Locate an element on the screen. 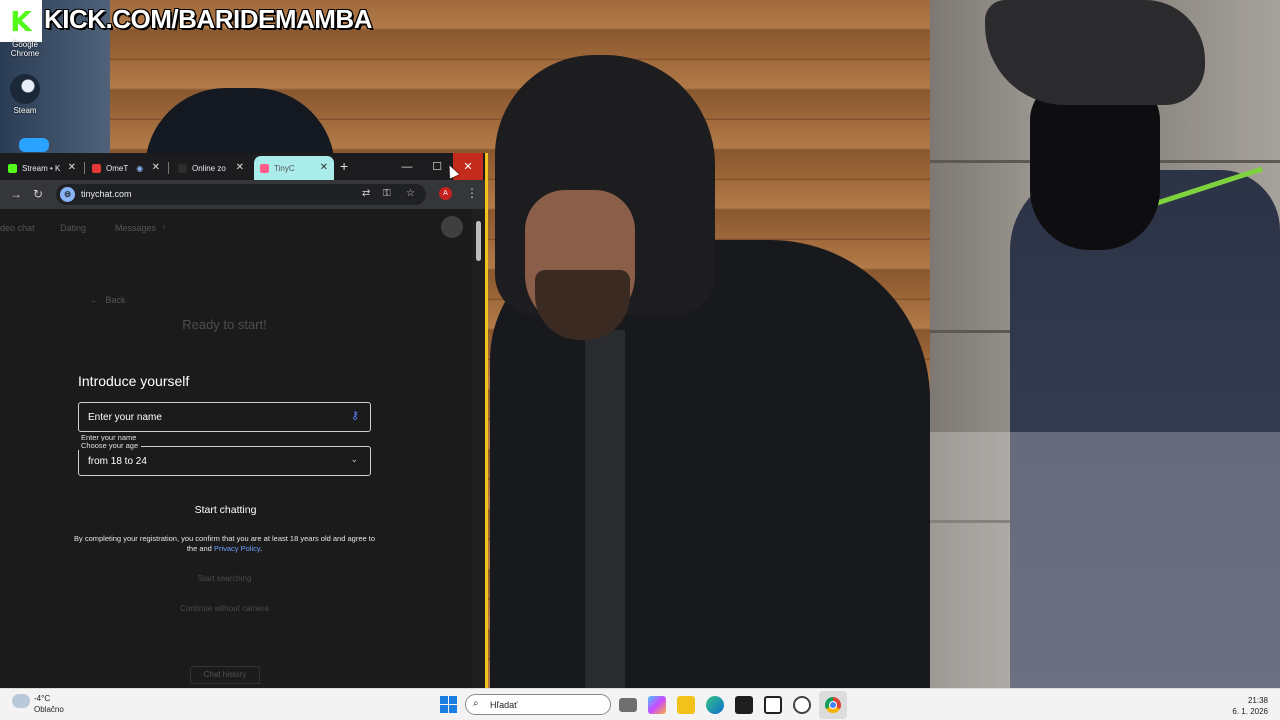  desktop-icon-chrome: Google Chrome is located at coordinates (25, 49).